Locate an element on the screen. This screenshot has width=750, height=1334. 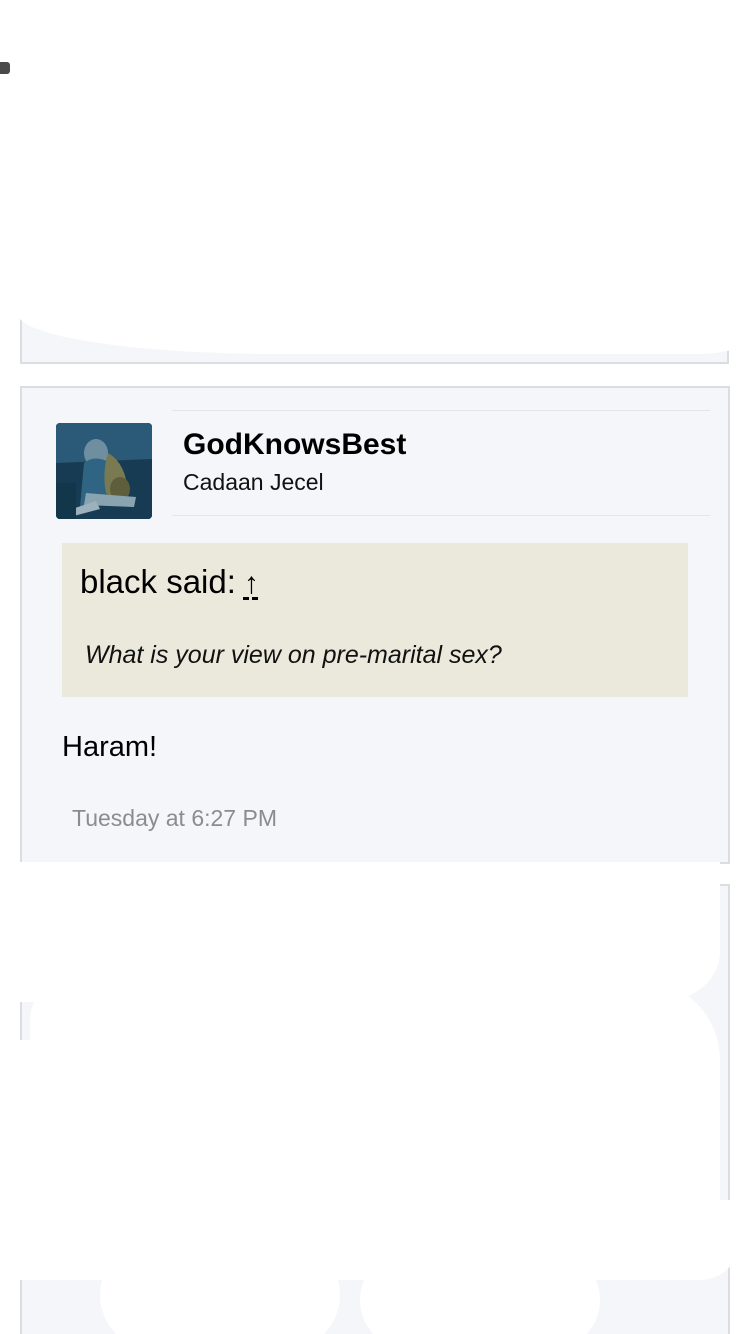
previous-post is located at coordinates (384, 295).